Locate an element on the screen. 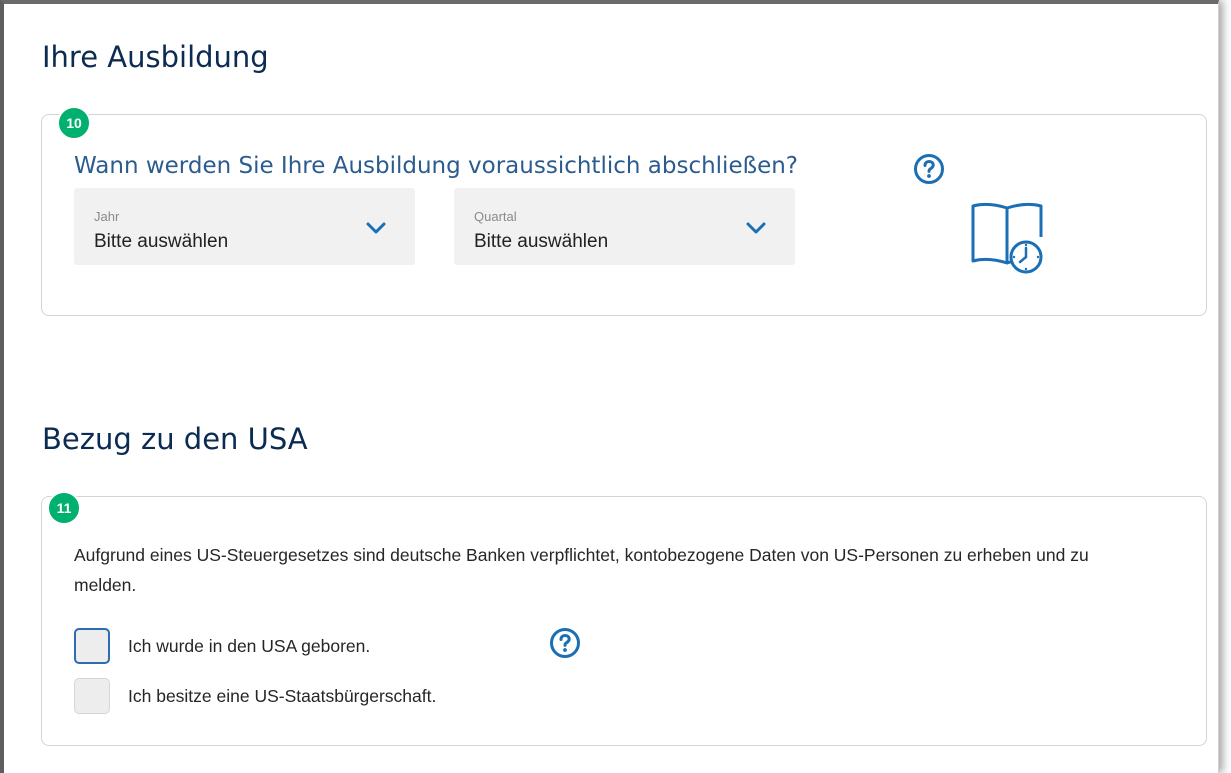 Image resolution: width=1231 pixels, height=773 pixels. education-section-title: Ihre Ausbildung is located at coordinates (155, 57).